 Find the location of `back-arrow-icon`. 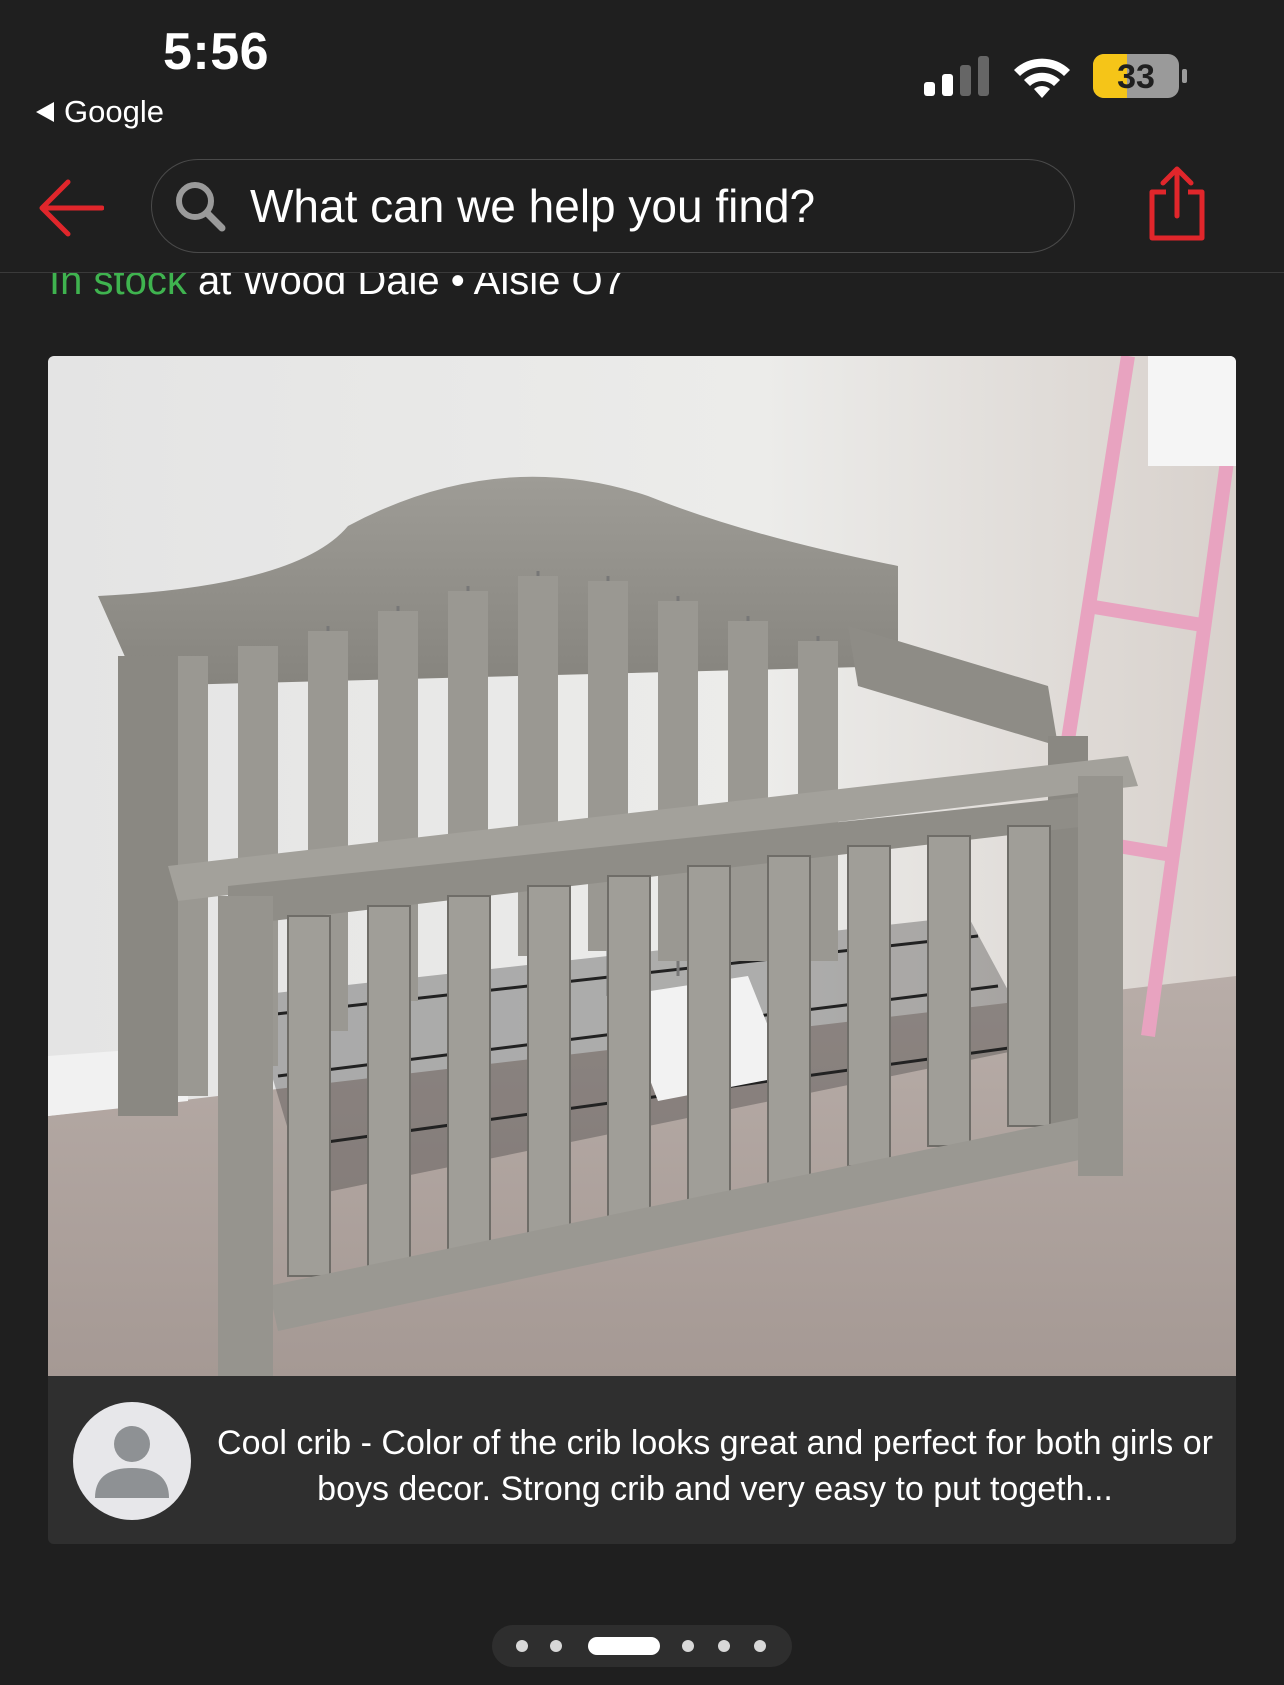

back-arrow-icon is located at coordinates (71, 208).